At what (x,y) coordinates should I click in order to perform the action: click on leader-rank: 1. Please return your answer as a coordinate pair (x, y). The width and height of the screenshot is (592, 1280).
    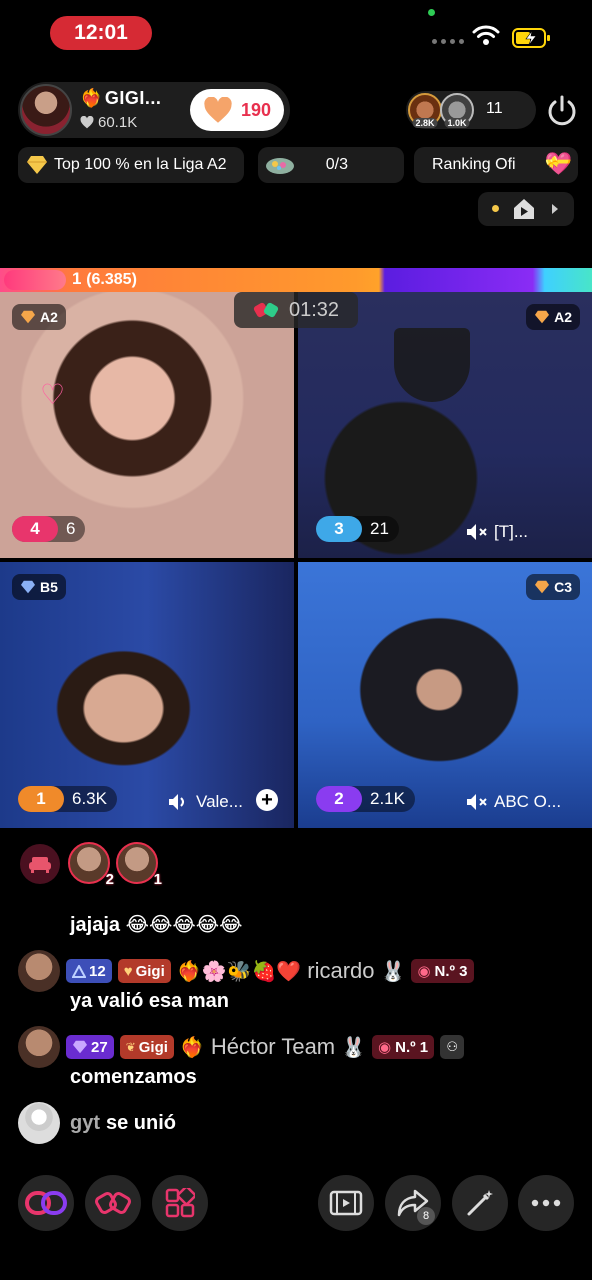
    Looking at the image, I should click on (77, 278).